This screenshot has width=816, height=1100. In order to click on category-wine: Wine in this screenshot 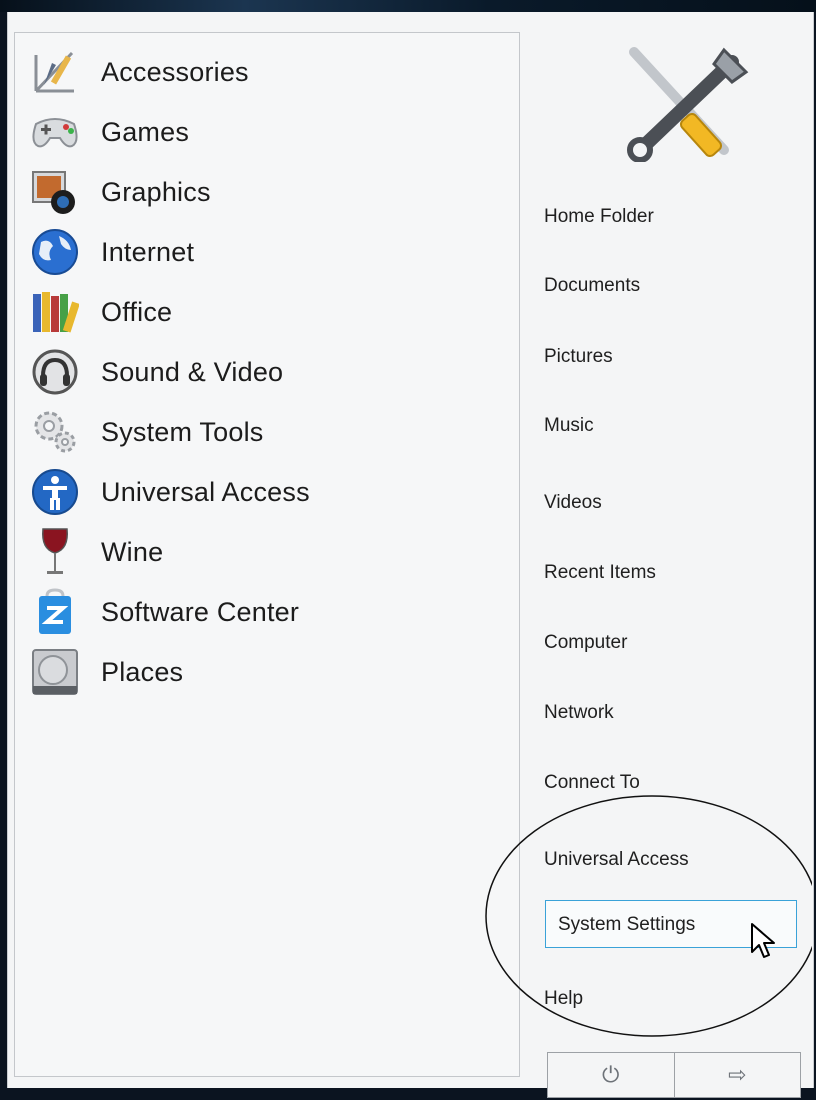, I will do `click(267, 552)`.